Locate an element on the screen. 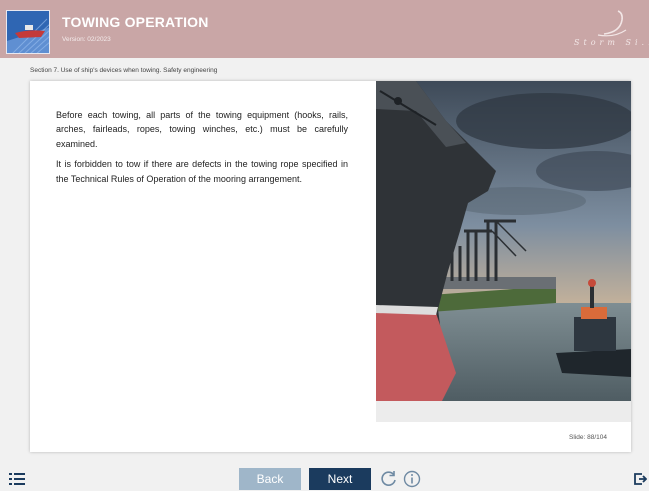 The width and height of the screenshot is (649, 491). photo-caption-strip is located at coordinates (503, 411).